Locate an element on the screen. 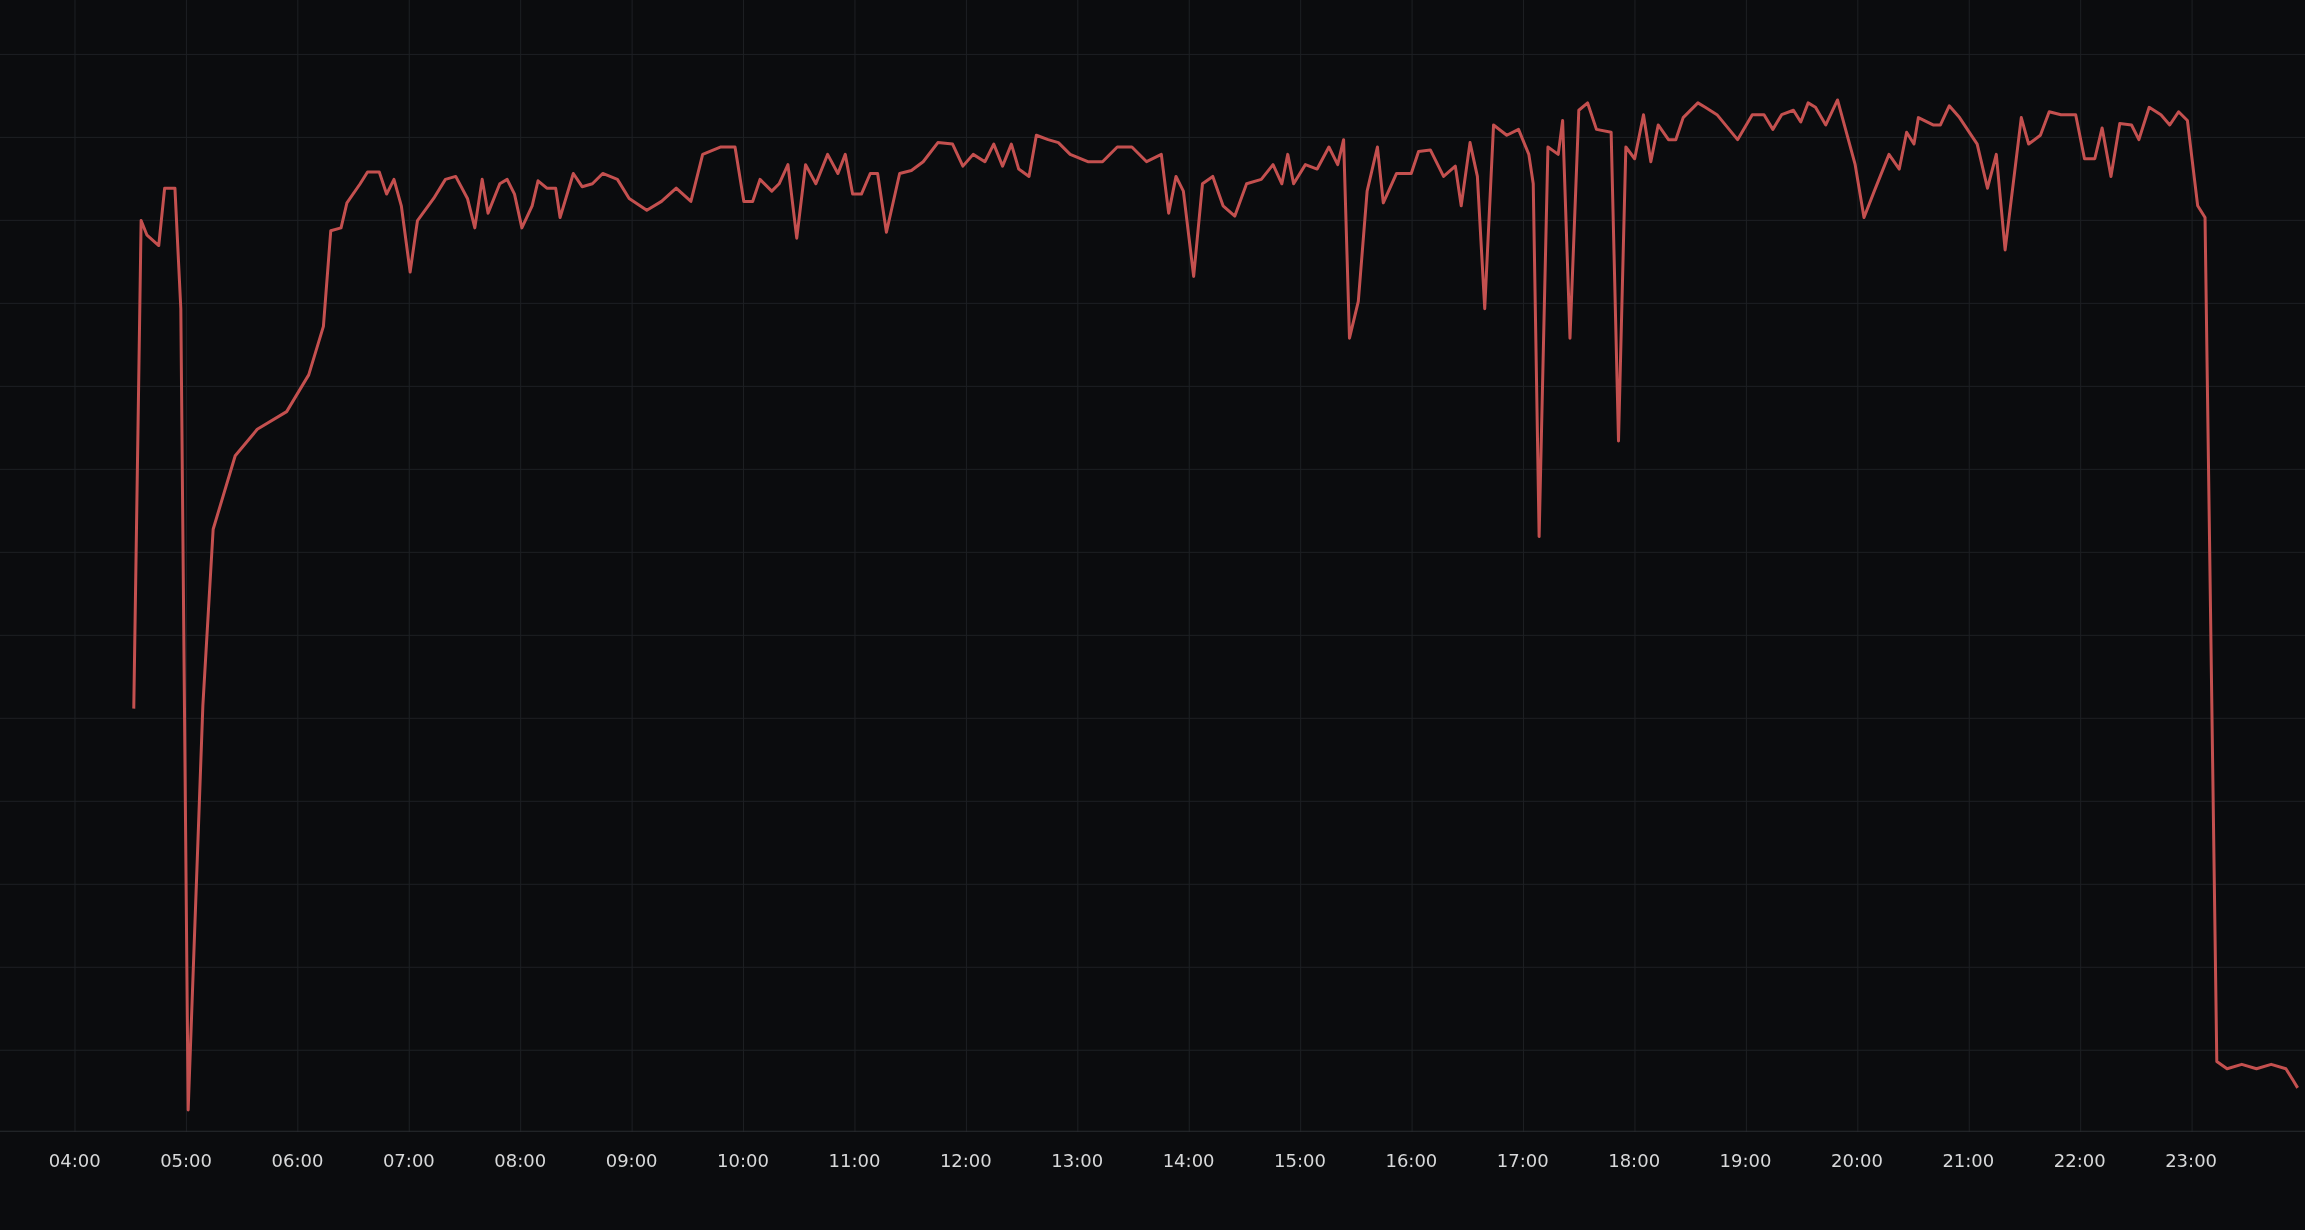 This screenshot has width=2305, height=1230. time-label: 08:00 is located at coordinates (520, 1160).